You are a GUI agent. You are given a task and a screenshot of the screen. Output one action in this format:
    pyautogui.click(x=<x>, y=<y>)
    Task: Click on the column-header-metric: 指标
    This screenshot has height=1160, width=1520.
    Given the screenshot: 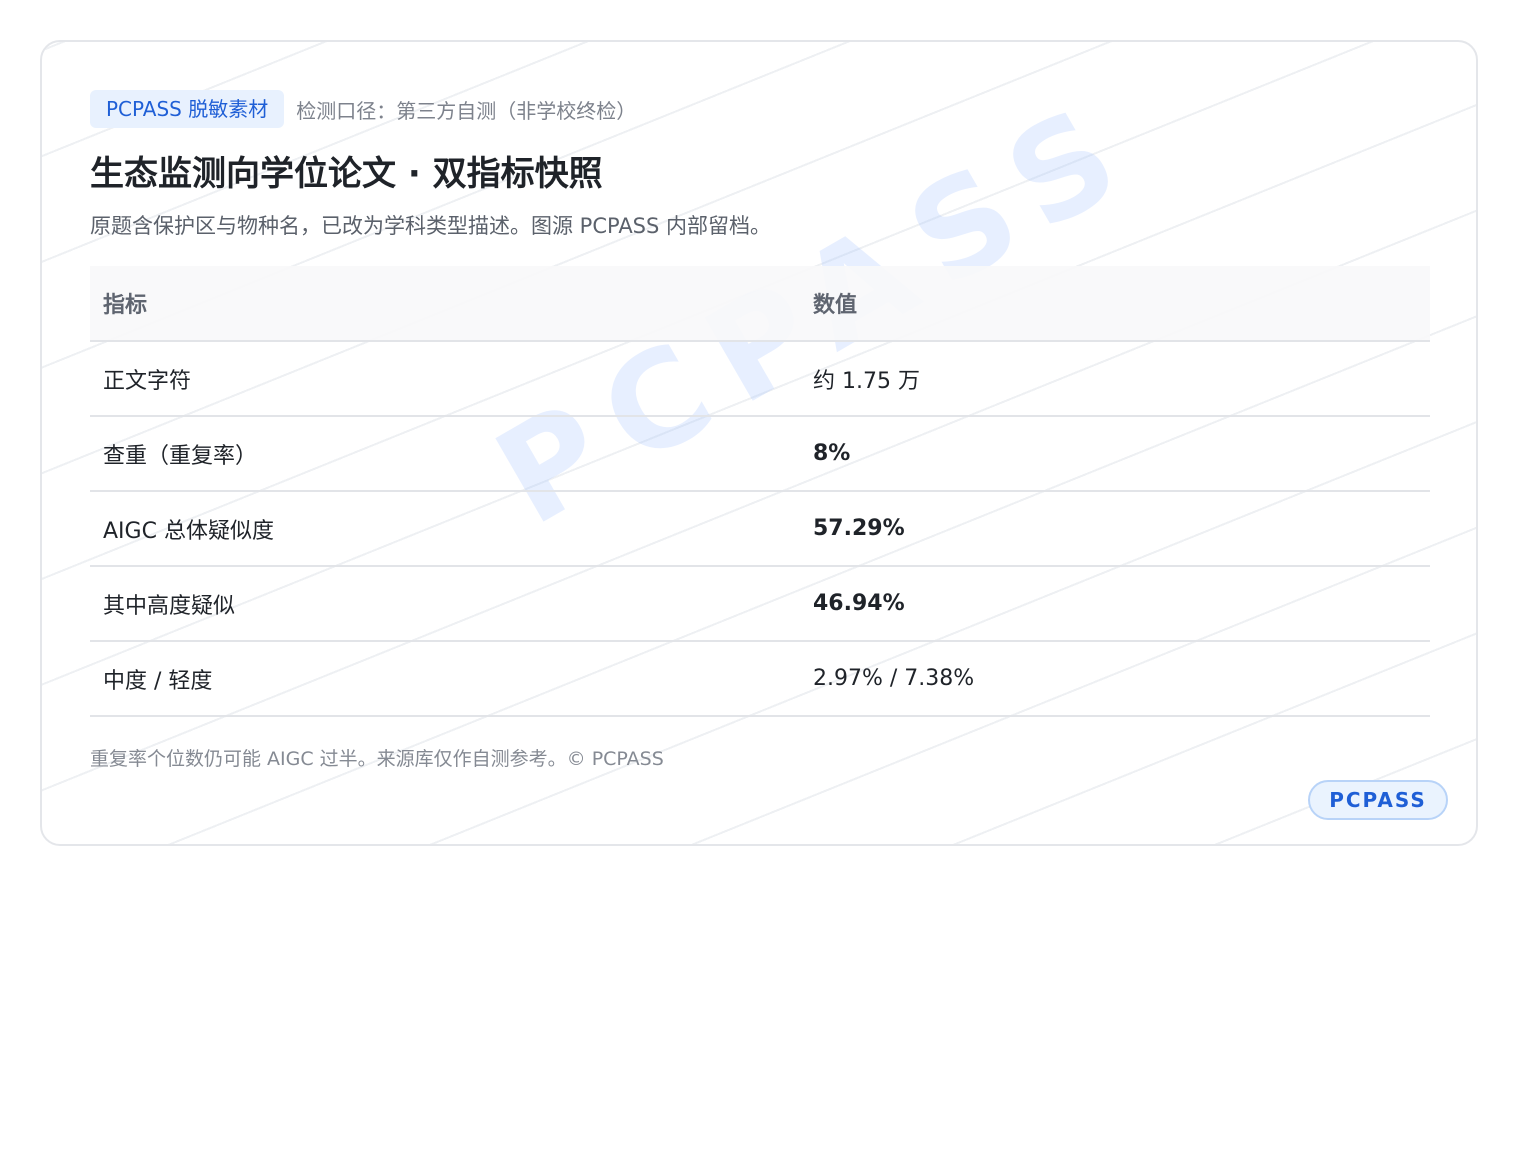 What is the action you would take?
    pyautogui.click(x=445, y=304)
    